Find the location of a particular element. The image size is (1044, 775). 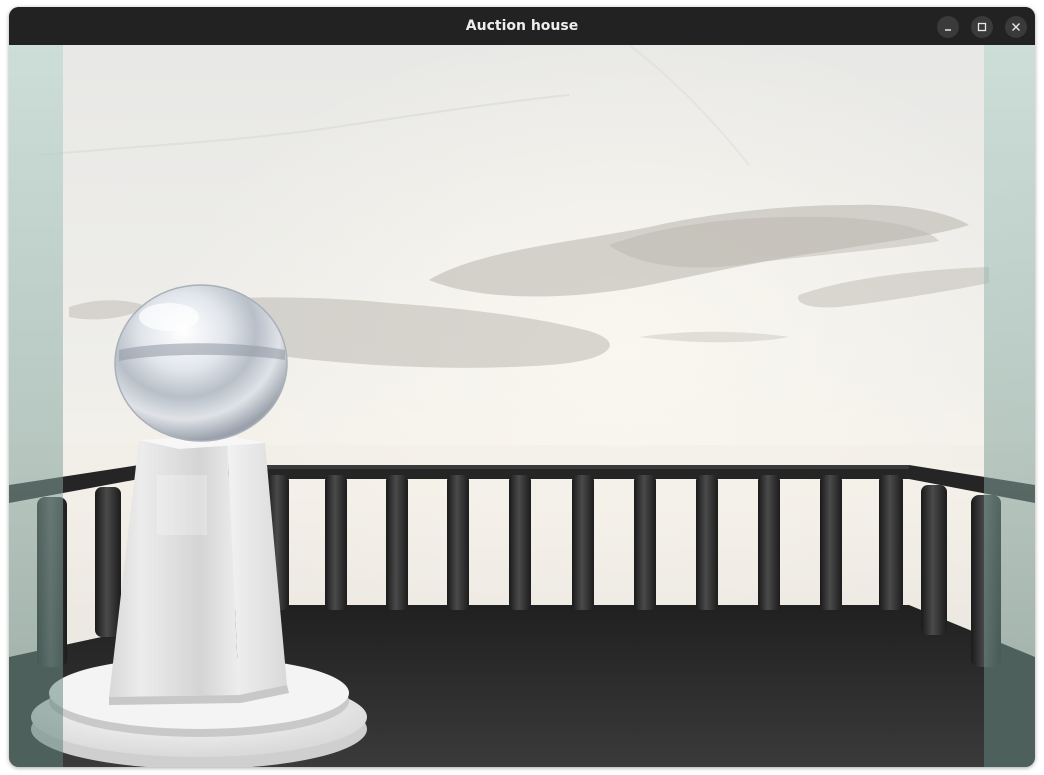

maximize-button is located at coordinates (982, 27).